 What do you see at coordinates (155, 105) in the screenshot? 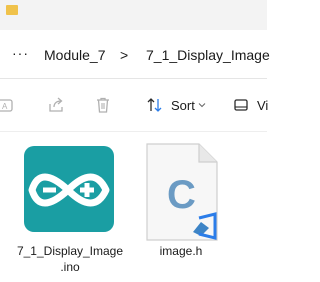
I see `sort-icon` at bounding box center [155, 105].